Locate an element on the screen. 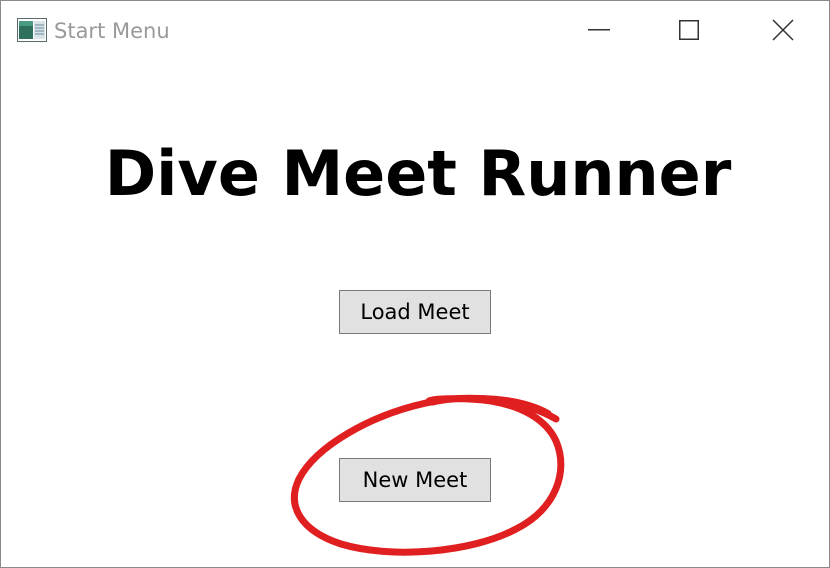 The height and width of the screenshot is (568, 830). maximize-button is located at coordinates (689, 30).